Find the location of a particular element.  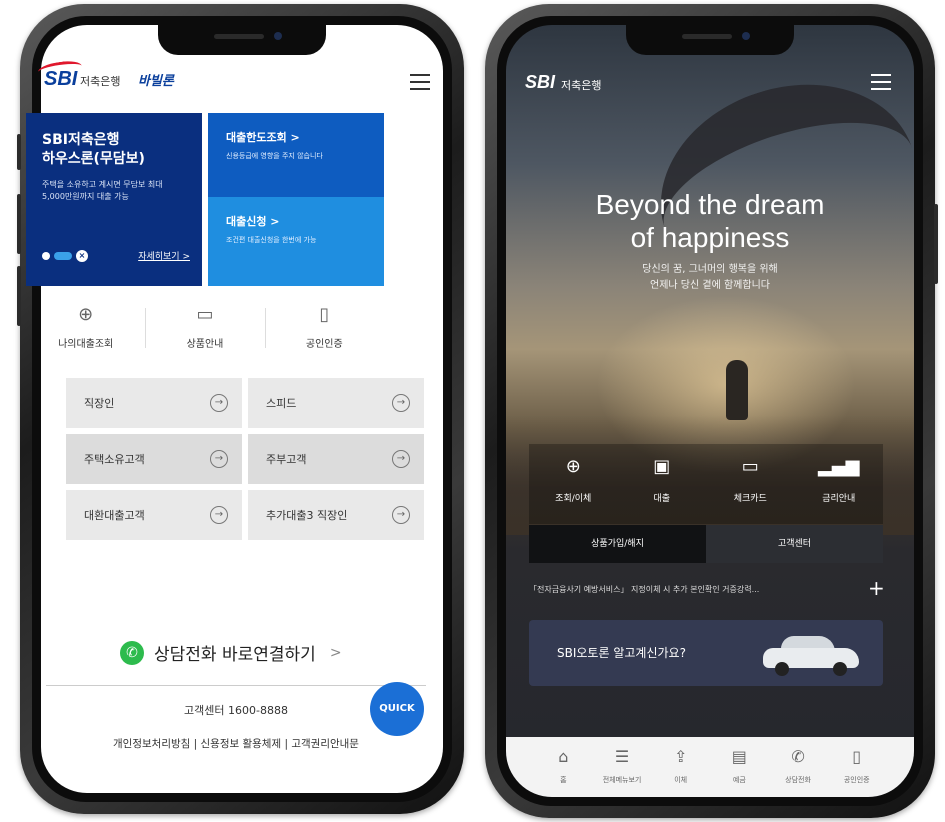

list-icon: ☰ is located at coordinates (622, 756).